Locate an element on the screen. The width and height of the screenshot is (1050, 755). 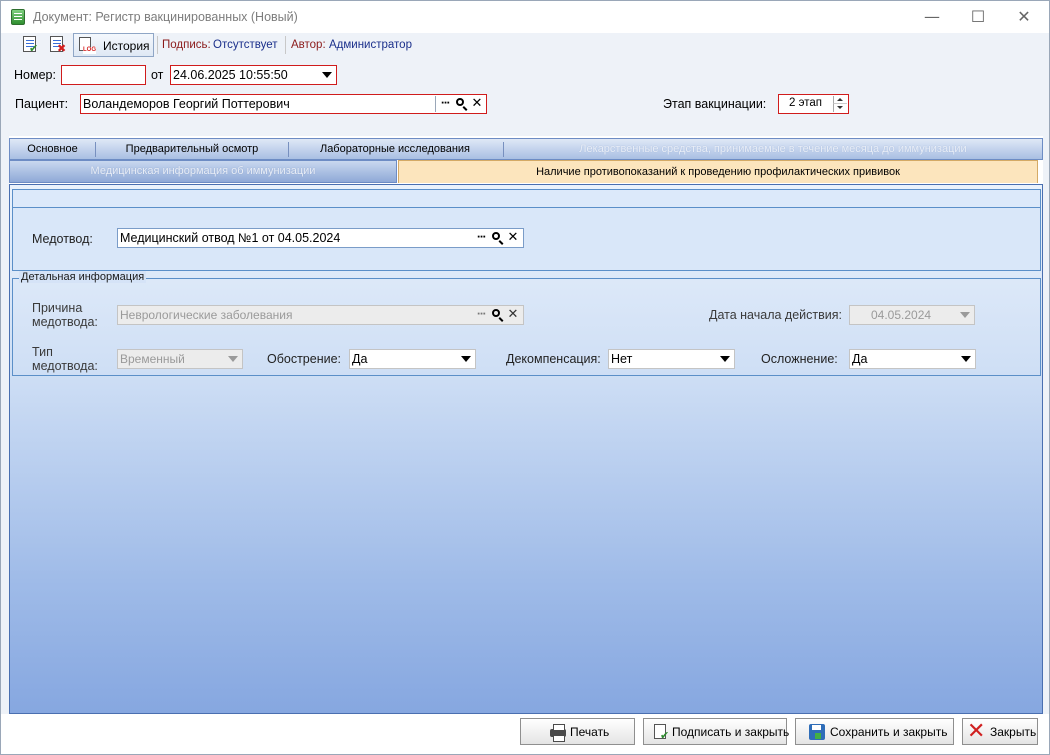
panel-header-strip is located at coordinates (526, 198).